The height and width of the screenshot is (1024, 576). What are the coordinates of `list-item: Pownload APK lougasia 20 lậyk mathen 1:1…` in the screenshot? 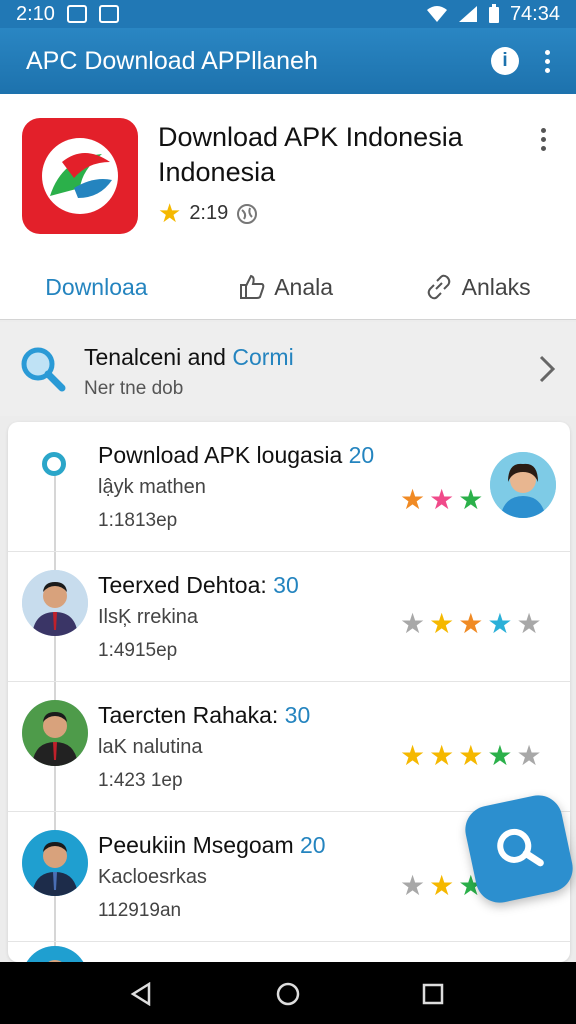 It's located at (289, 487).